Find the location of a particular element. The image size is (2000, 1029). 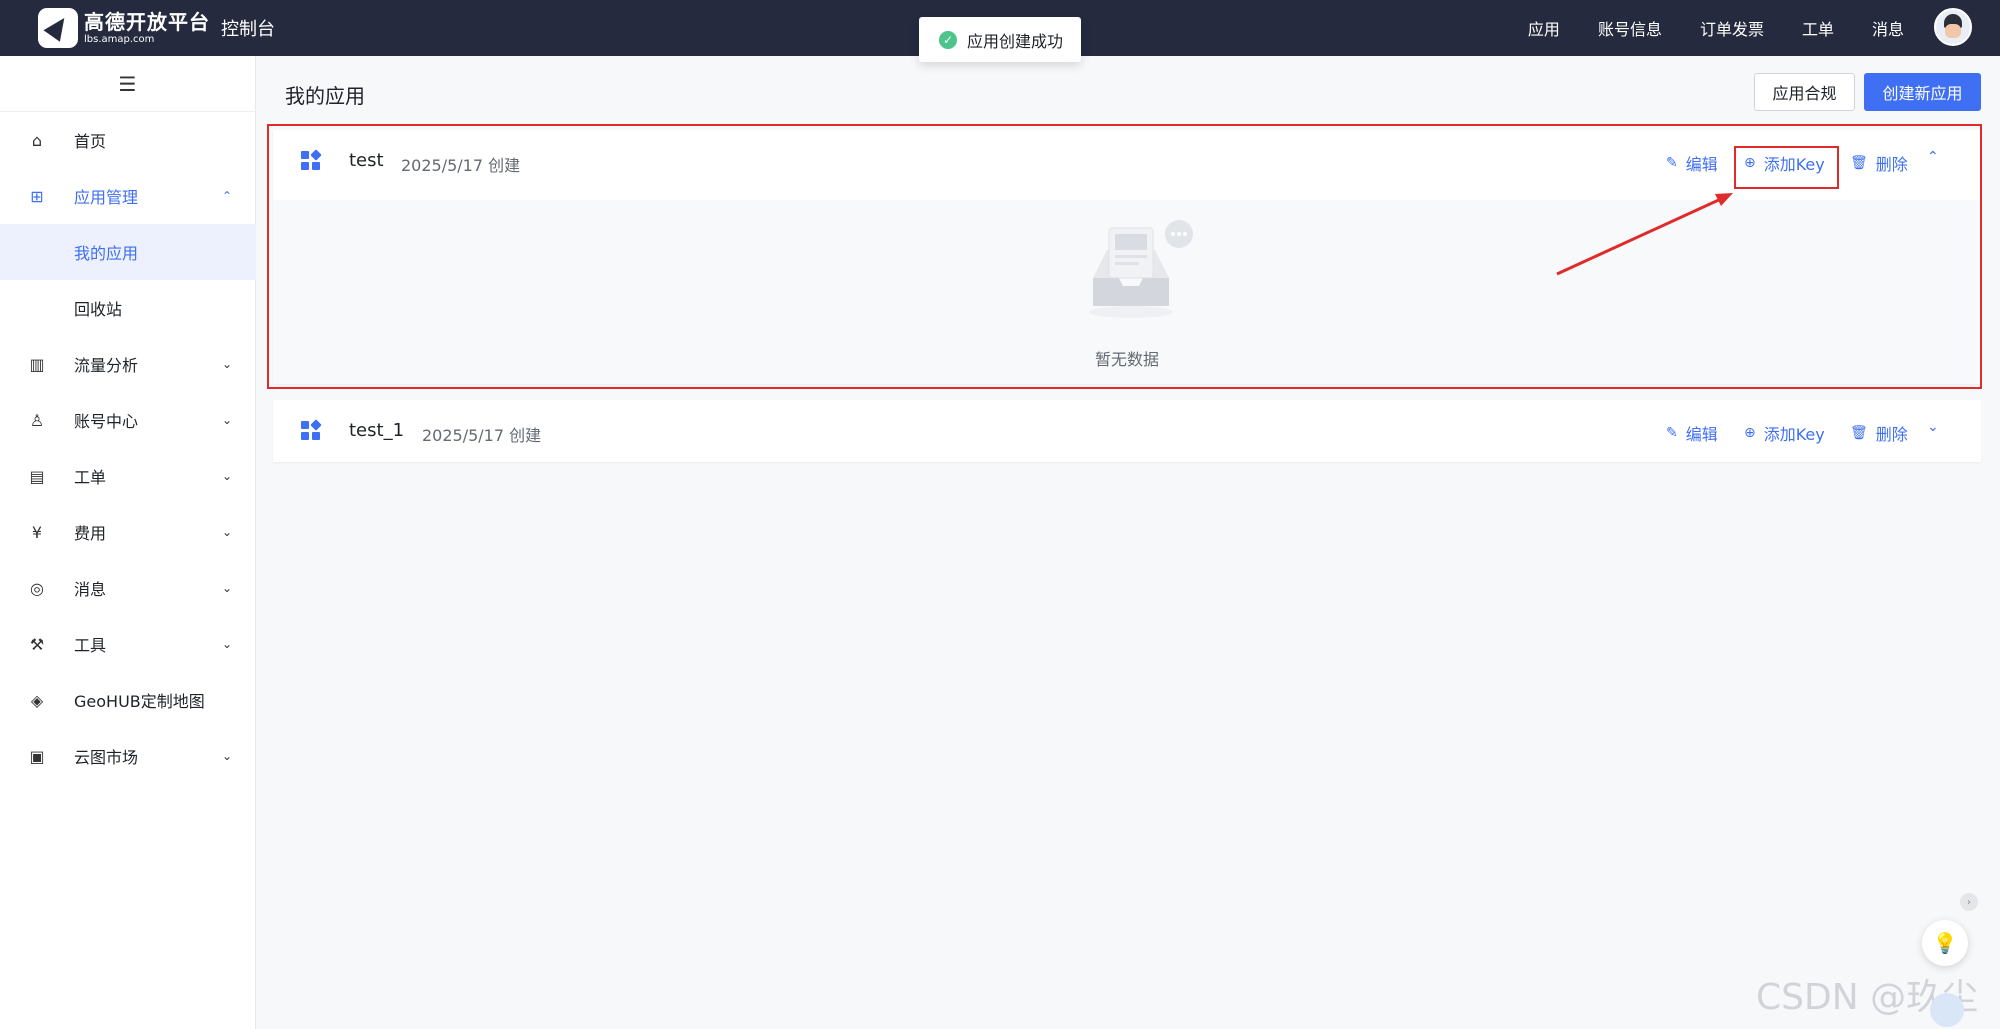

user-avatar is located at coordinates (1953, 27).